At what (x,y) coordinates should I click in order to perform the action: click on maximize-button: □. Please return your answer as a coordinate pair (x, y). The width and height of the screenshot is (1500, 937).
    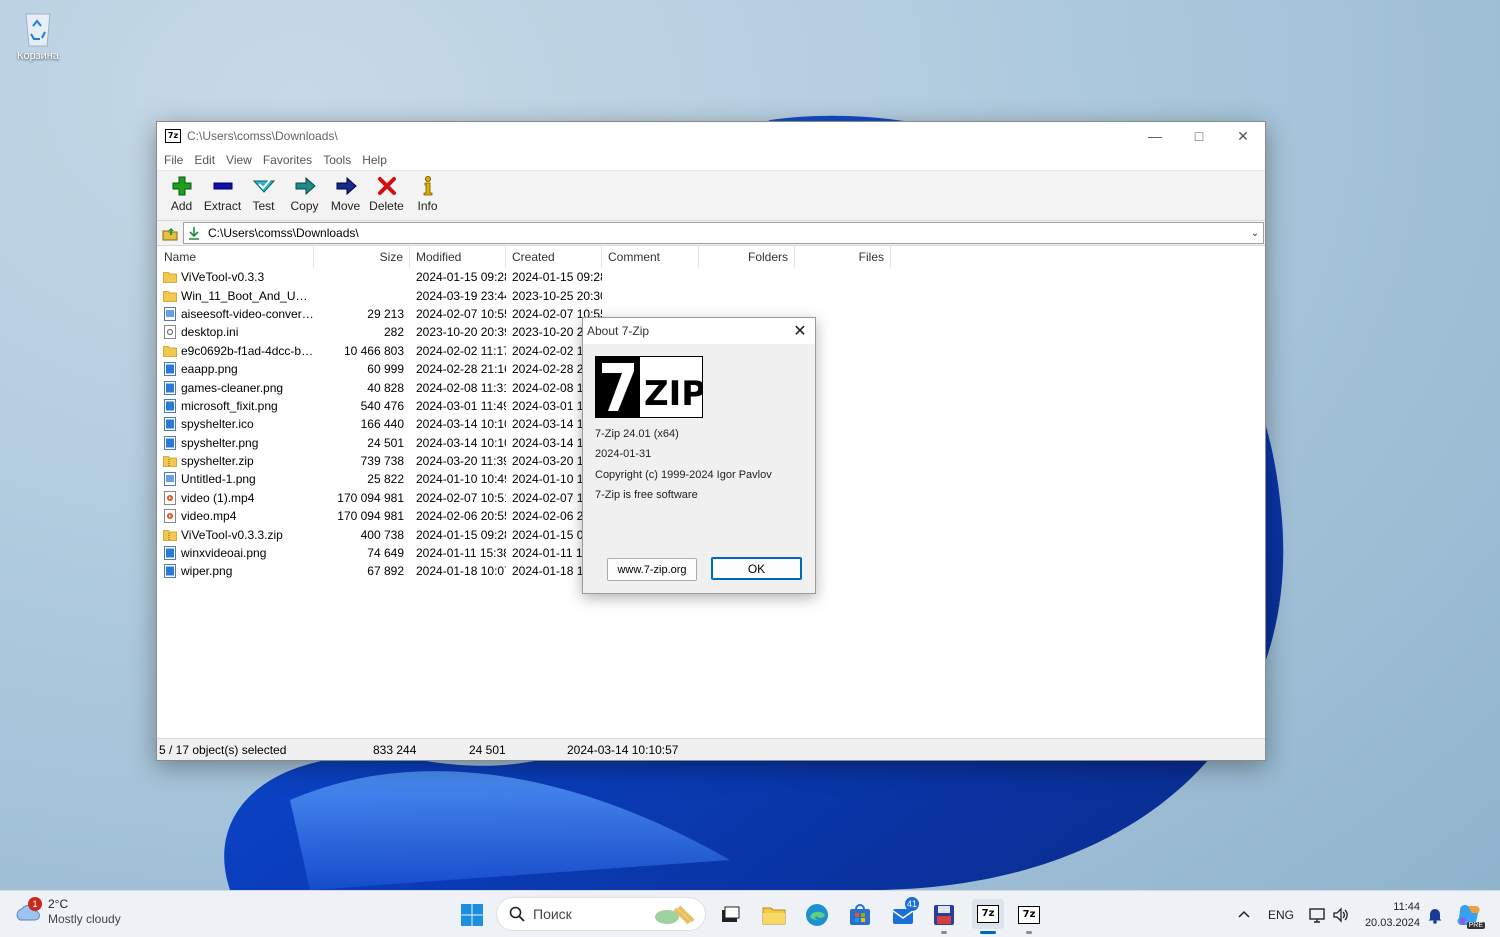
    Looking at the image, I should click on (1199, 136).